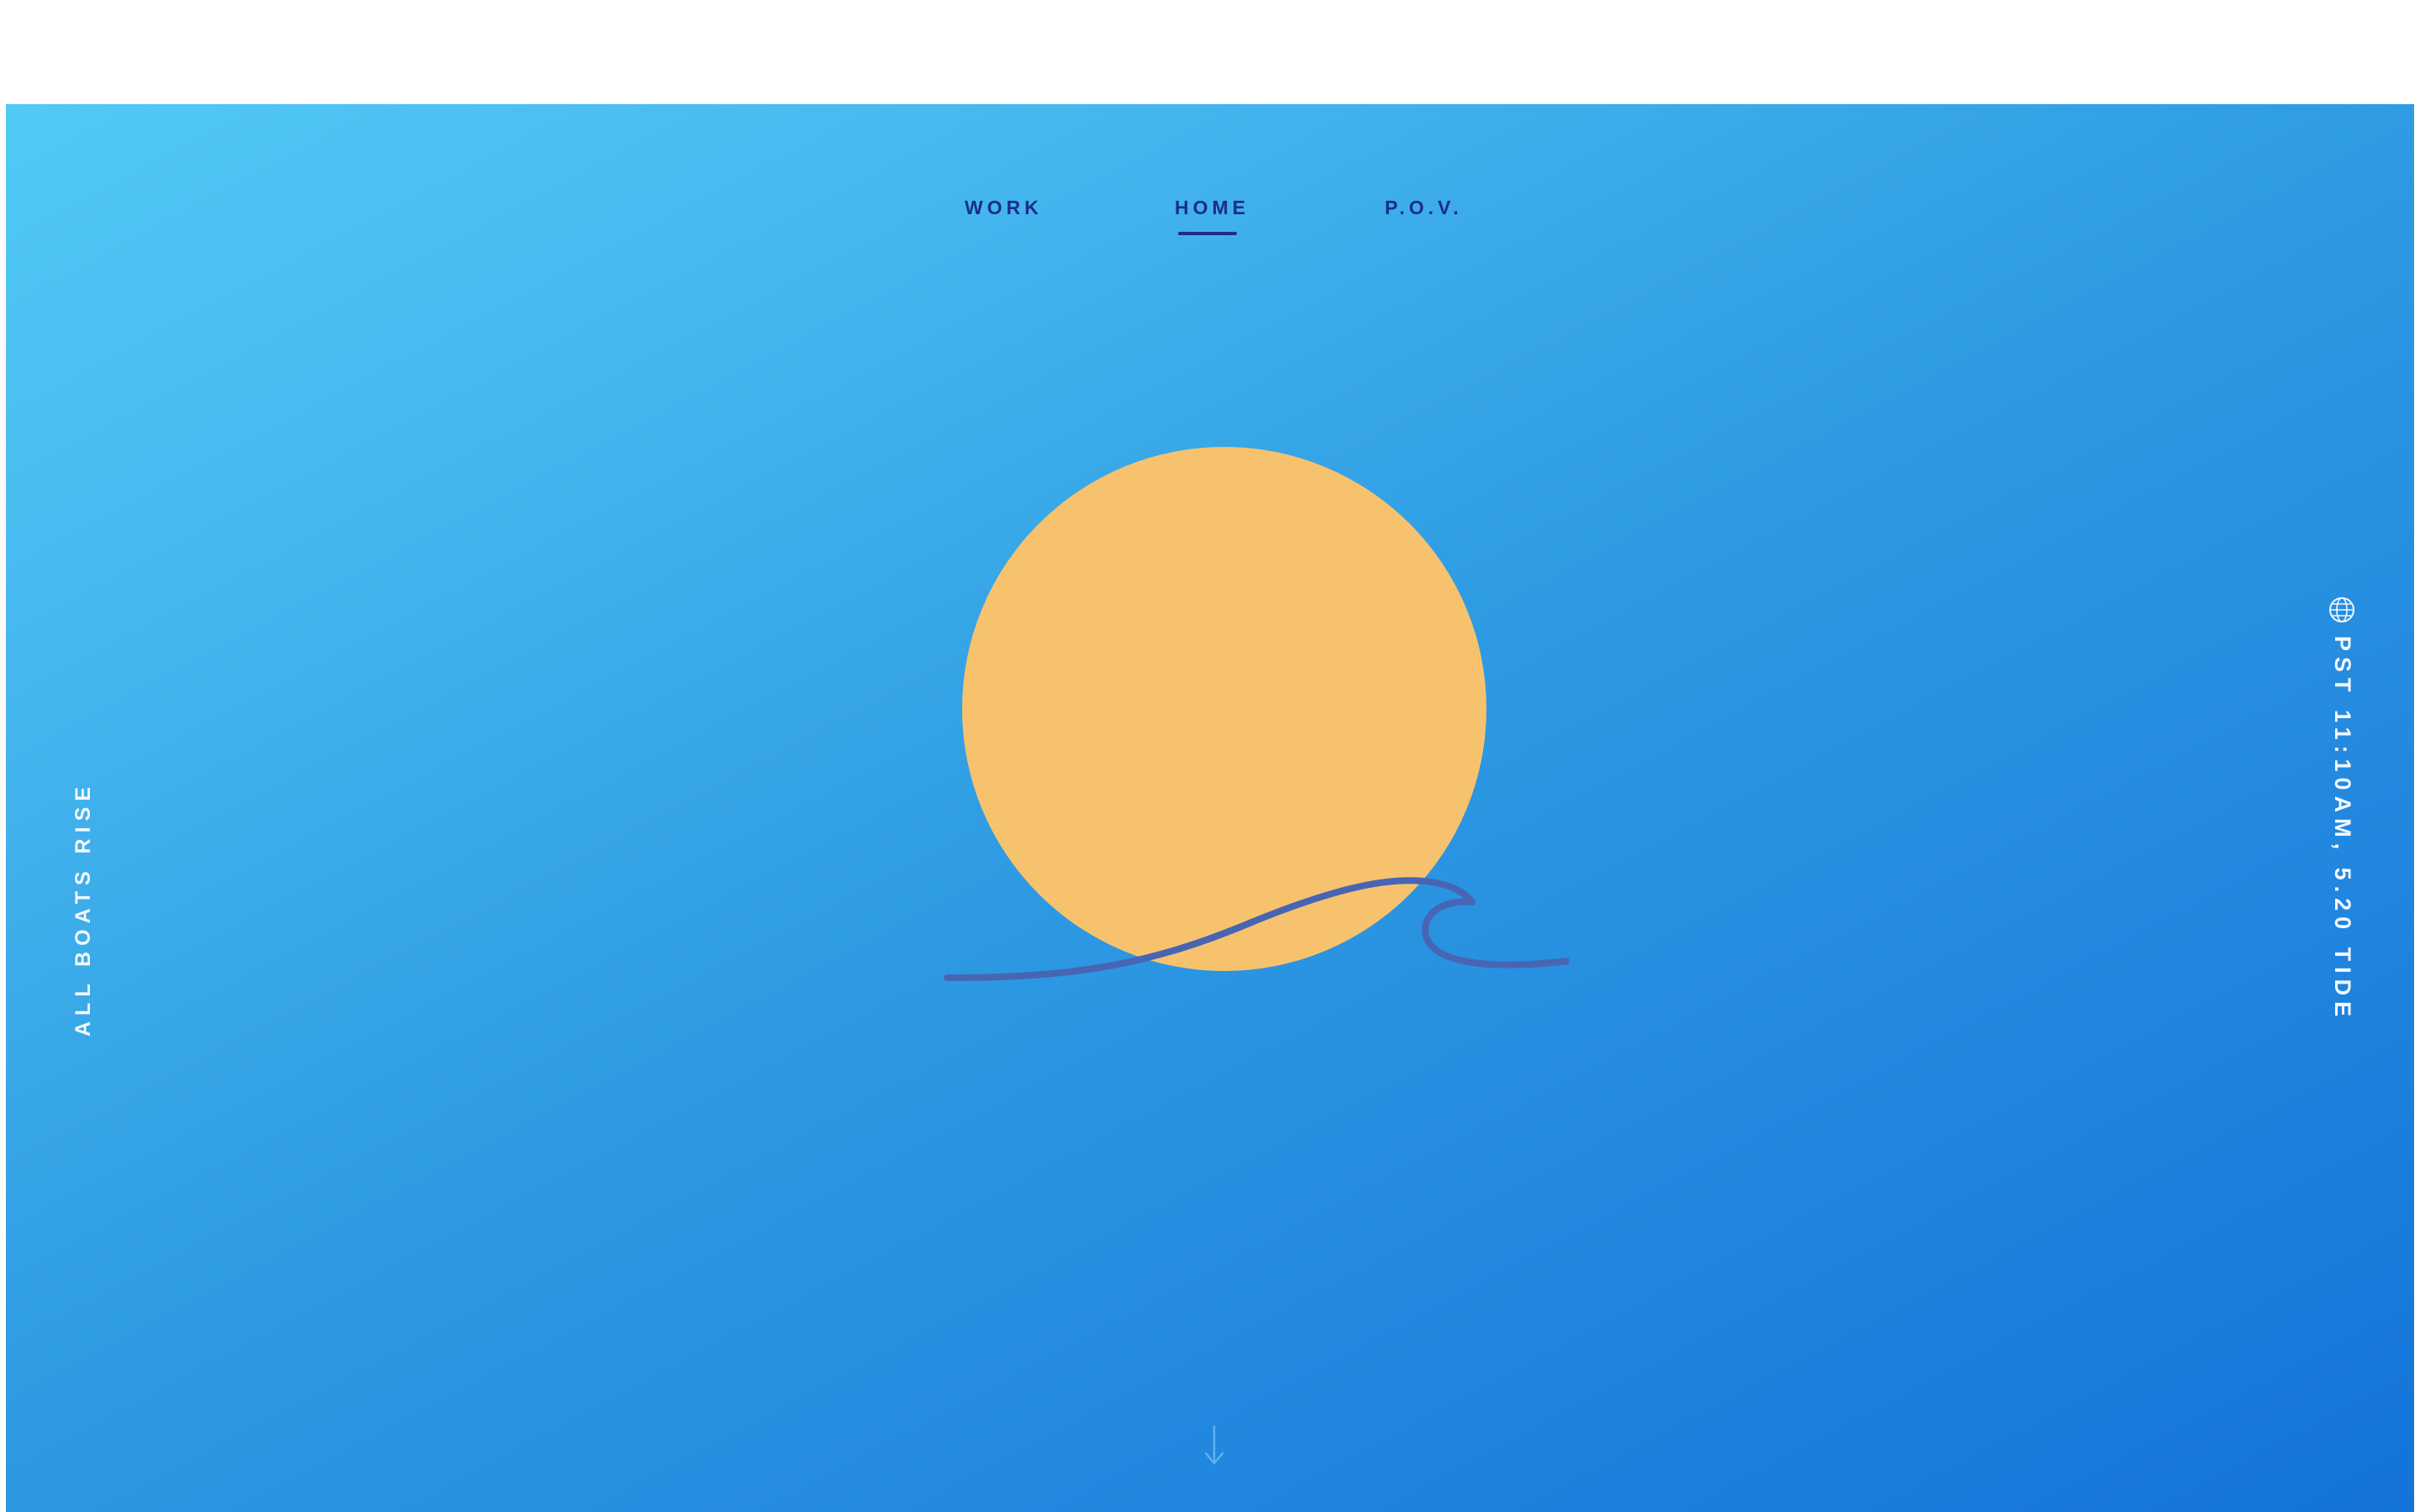 The width and height of the screenshot is (2420, 1512). I want to click on time-tide-indicator: PST 11:10AM, 5.20 TIDE, so click(2343, 864).